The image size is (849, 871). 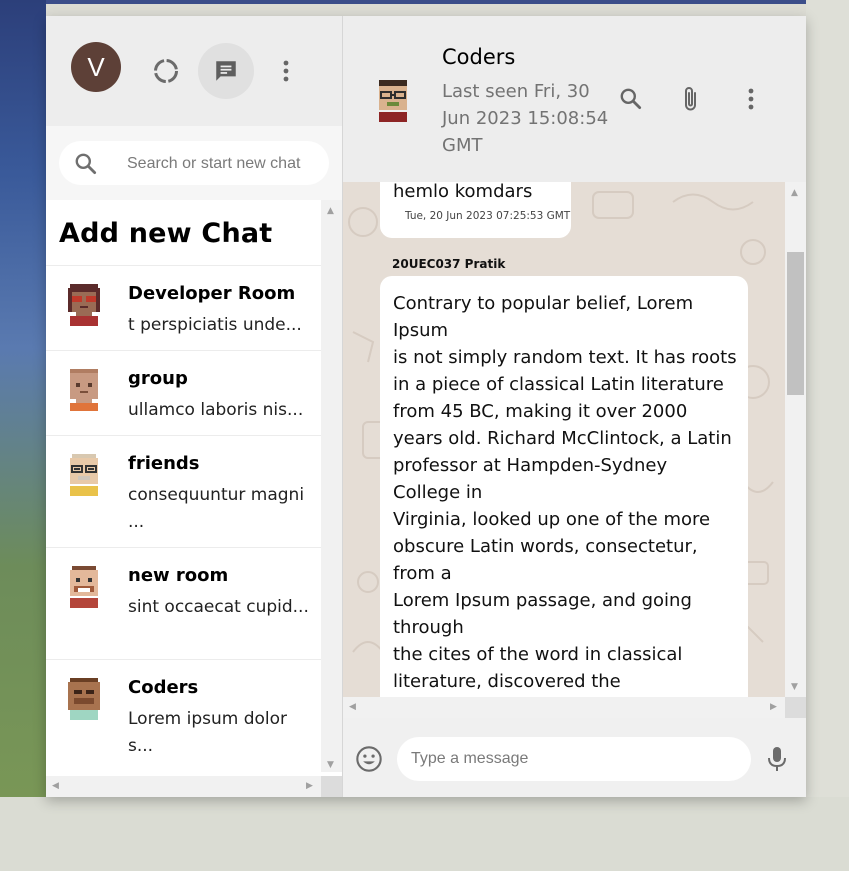 I want to click on message-input, so click(x=574, y=759).